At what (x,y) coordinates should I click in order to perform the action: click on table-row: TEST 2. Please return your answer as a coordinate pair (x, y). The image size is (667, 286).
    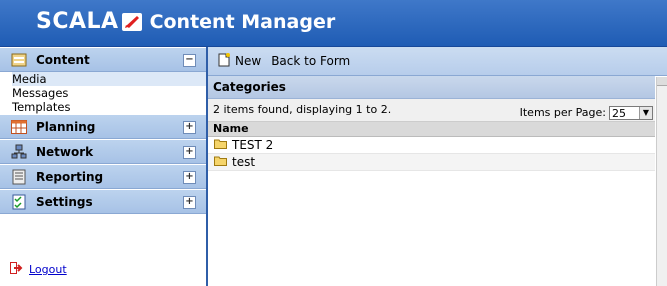
    Looking at the image, I should click on (431, 145).